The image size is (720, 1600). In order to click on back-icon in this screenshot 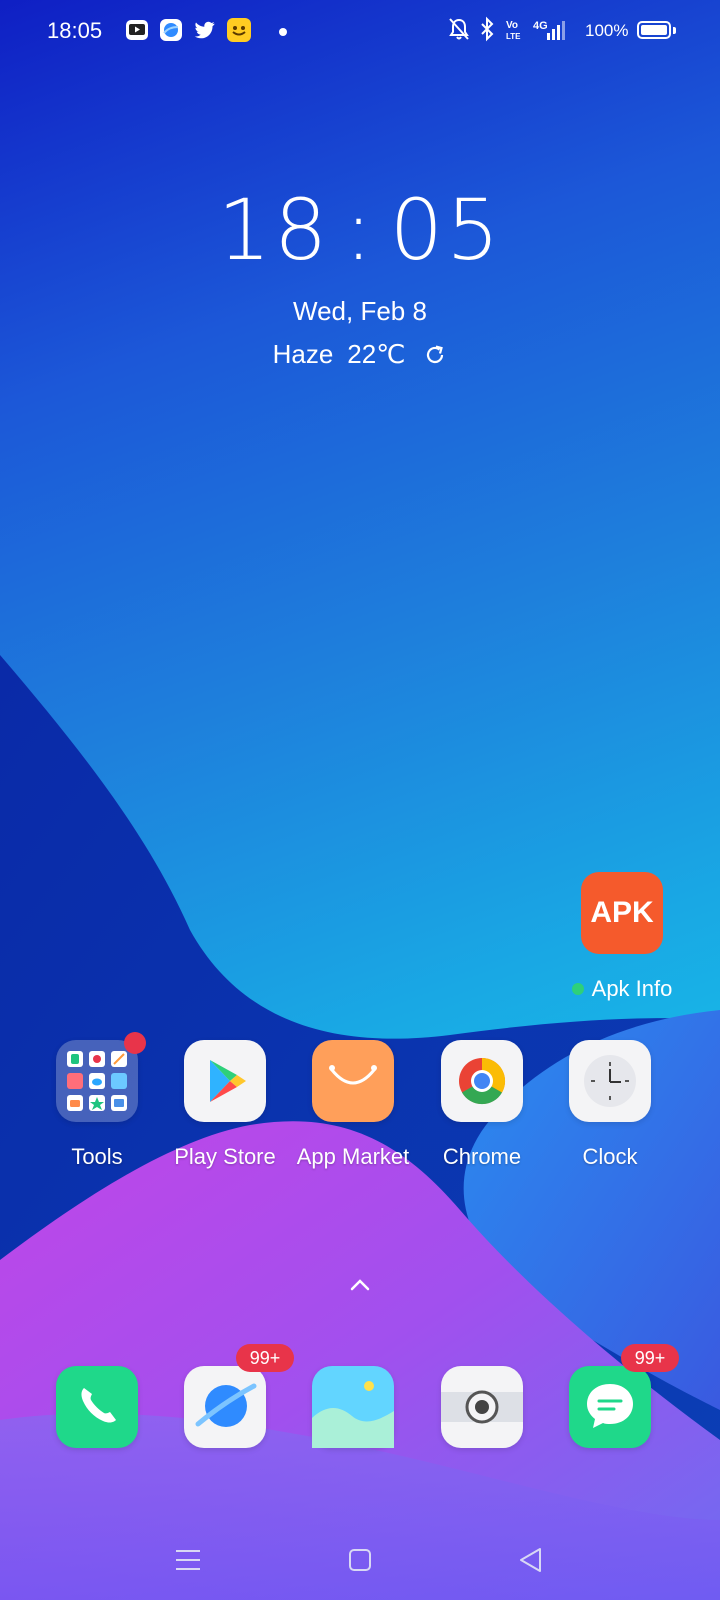, I will do `click(532, 1560)`.